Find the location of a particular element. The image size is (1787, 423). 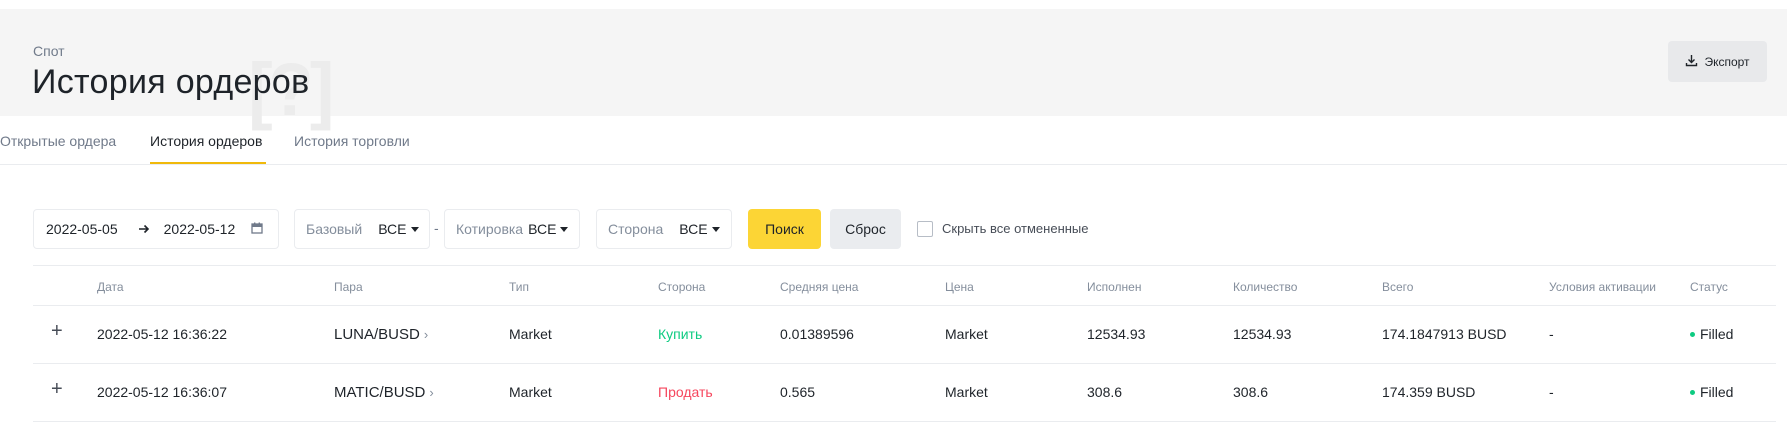

order-total: 174.359 BUSD is located at coordinates (1429, 392).